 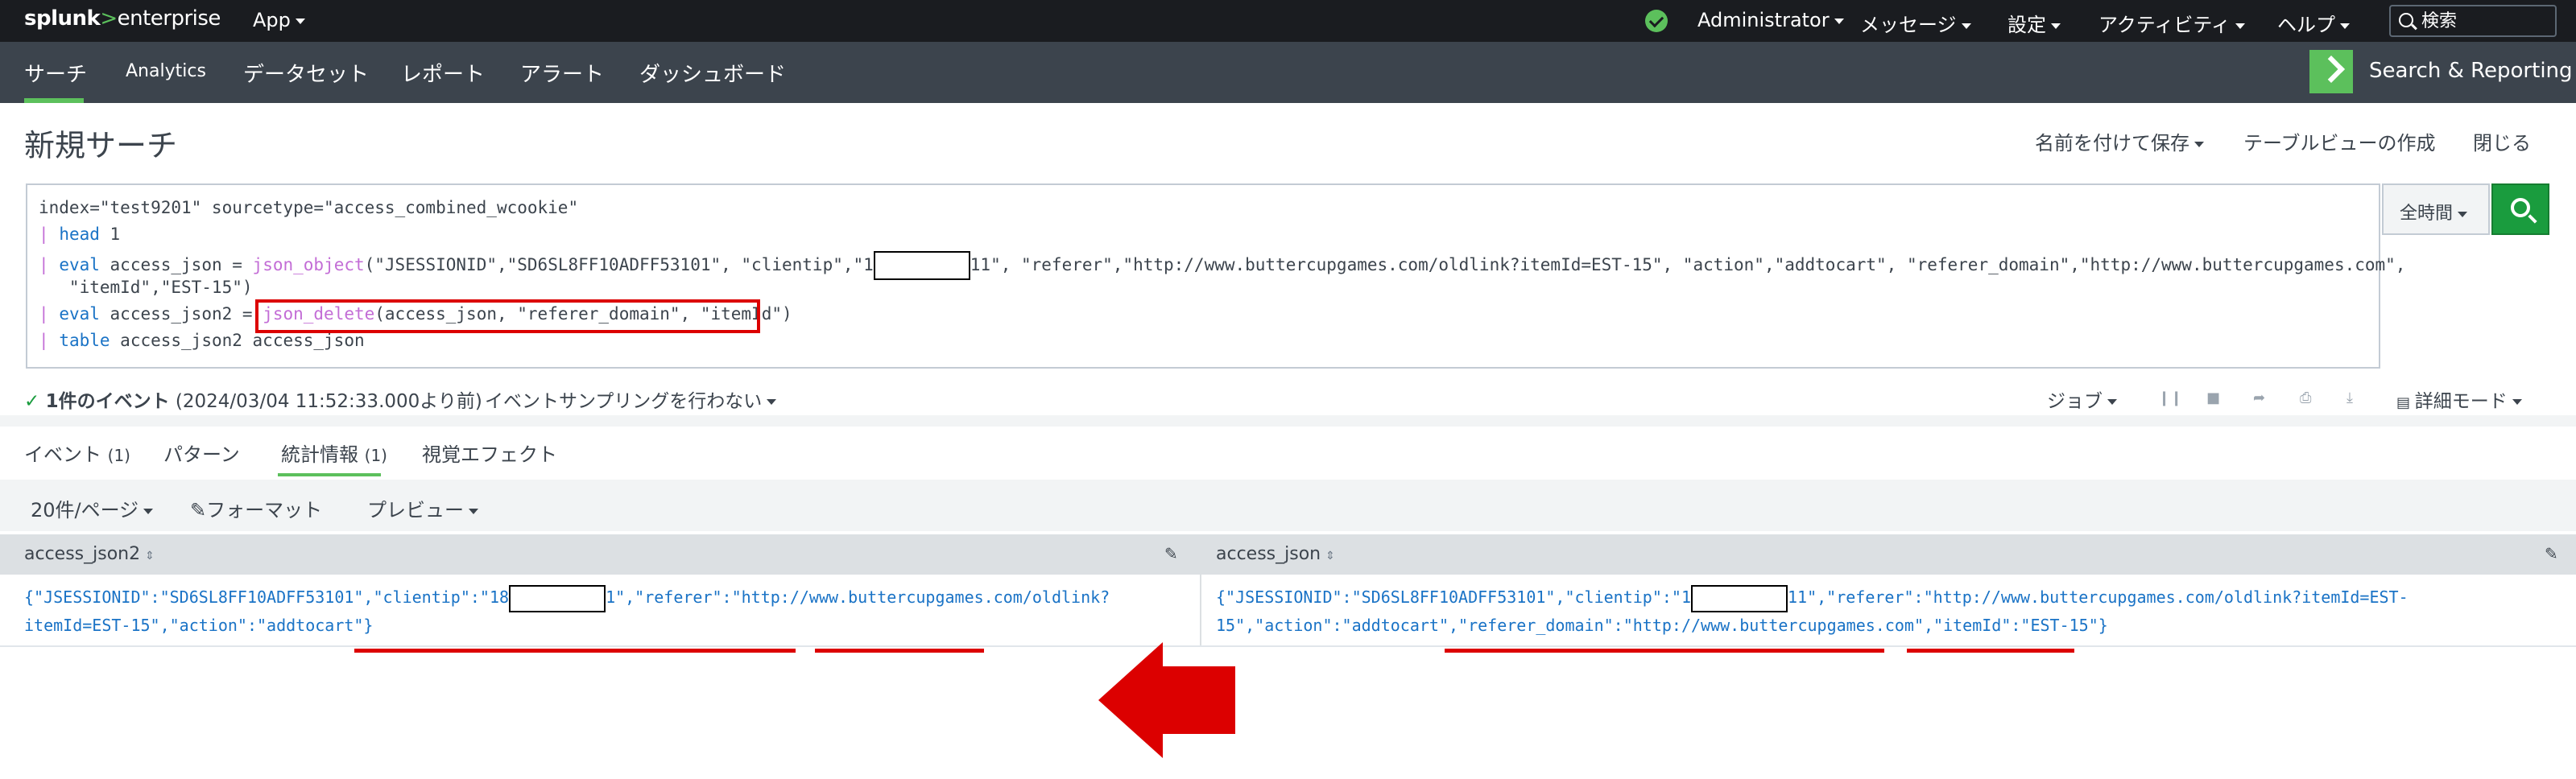 What do you see at coordinates (422, 508) in the screenshot?
I see `preview-menu: プレビュー` at bounding box center [422, 508].